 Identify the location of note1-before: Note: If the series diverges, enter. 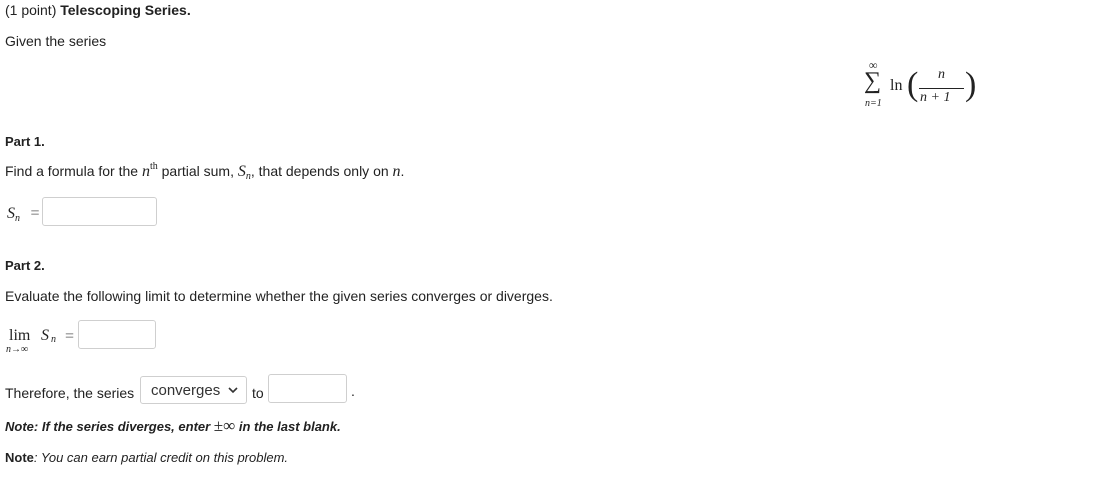
(109, 426).